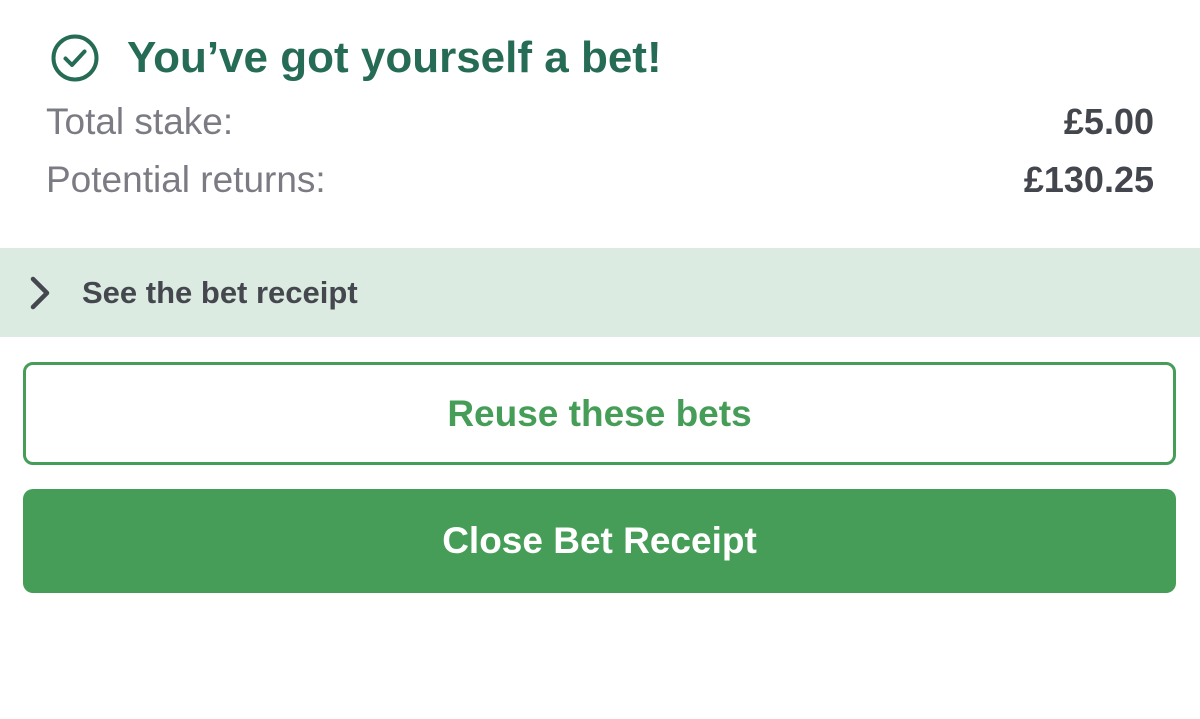  What do you see at coordinates (75, 58) in the screenshot?
I see `check-circle-icon` at bounding box center [75, 58].